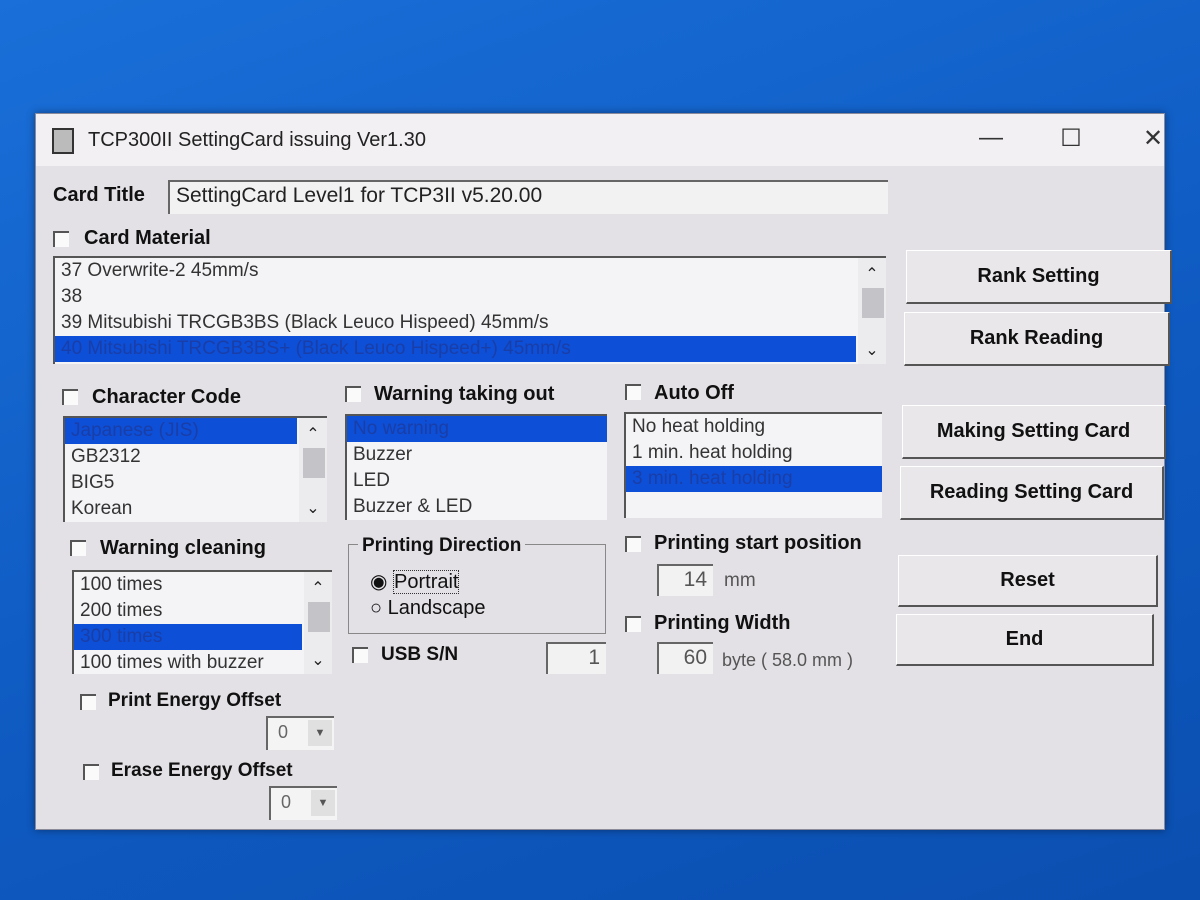  What do you see at coordinates (788, 660) in the screenshot?
I see `printing-width-unit: byte ( 58.0 mm )` at bounding box center [788, 660].